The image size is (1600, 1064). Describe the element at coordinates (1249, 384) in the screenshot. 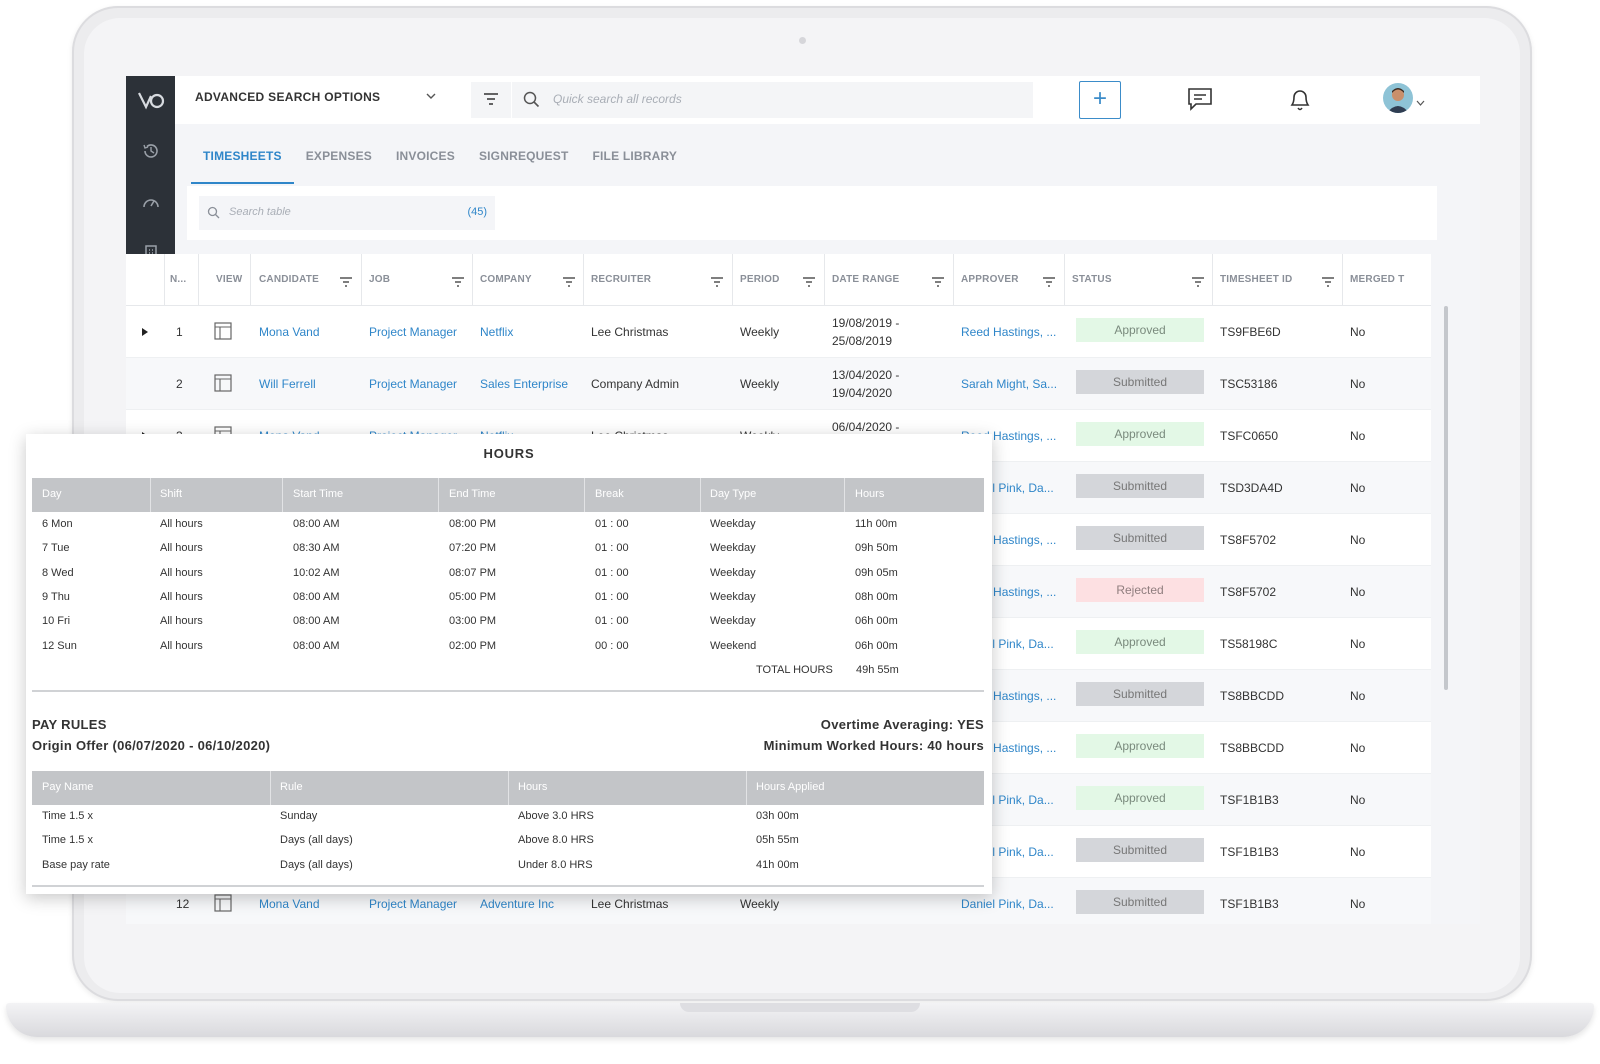

I see `timesheet-id: TSC53186` at that location.